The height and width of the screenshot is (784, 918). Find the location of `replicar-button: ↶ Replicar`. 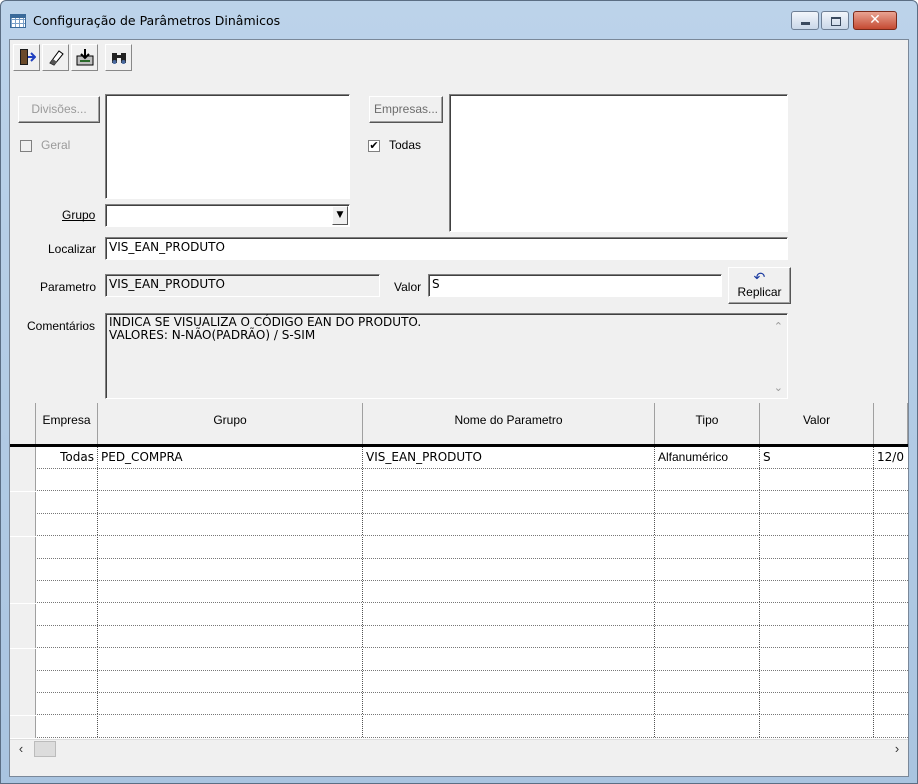

replicar-button: ↶ Replicar is located at coordinates (759, 285).